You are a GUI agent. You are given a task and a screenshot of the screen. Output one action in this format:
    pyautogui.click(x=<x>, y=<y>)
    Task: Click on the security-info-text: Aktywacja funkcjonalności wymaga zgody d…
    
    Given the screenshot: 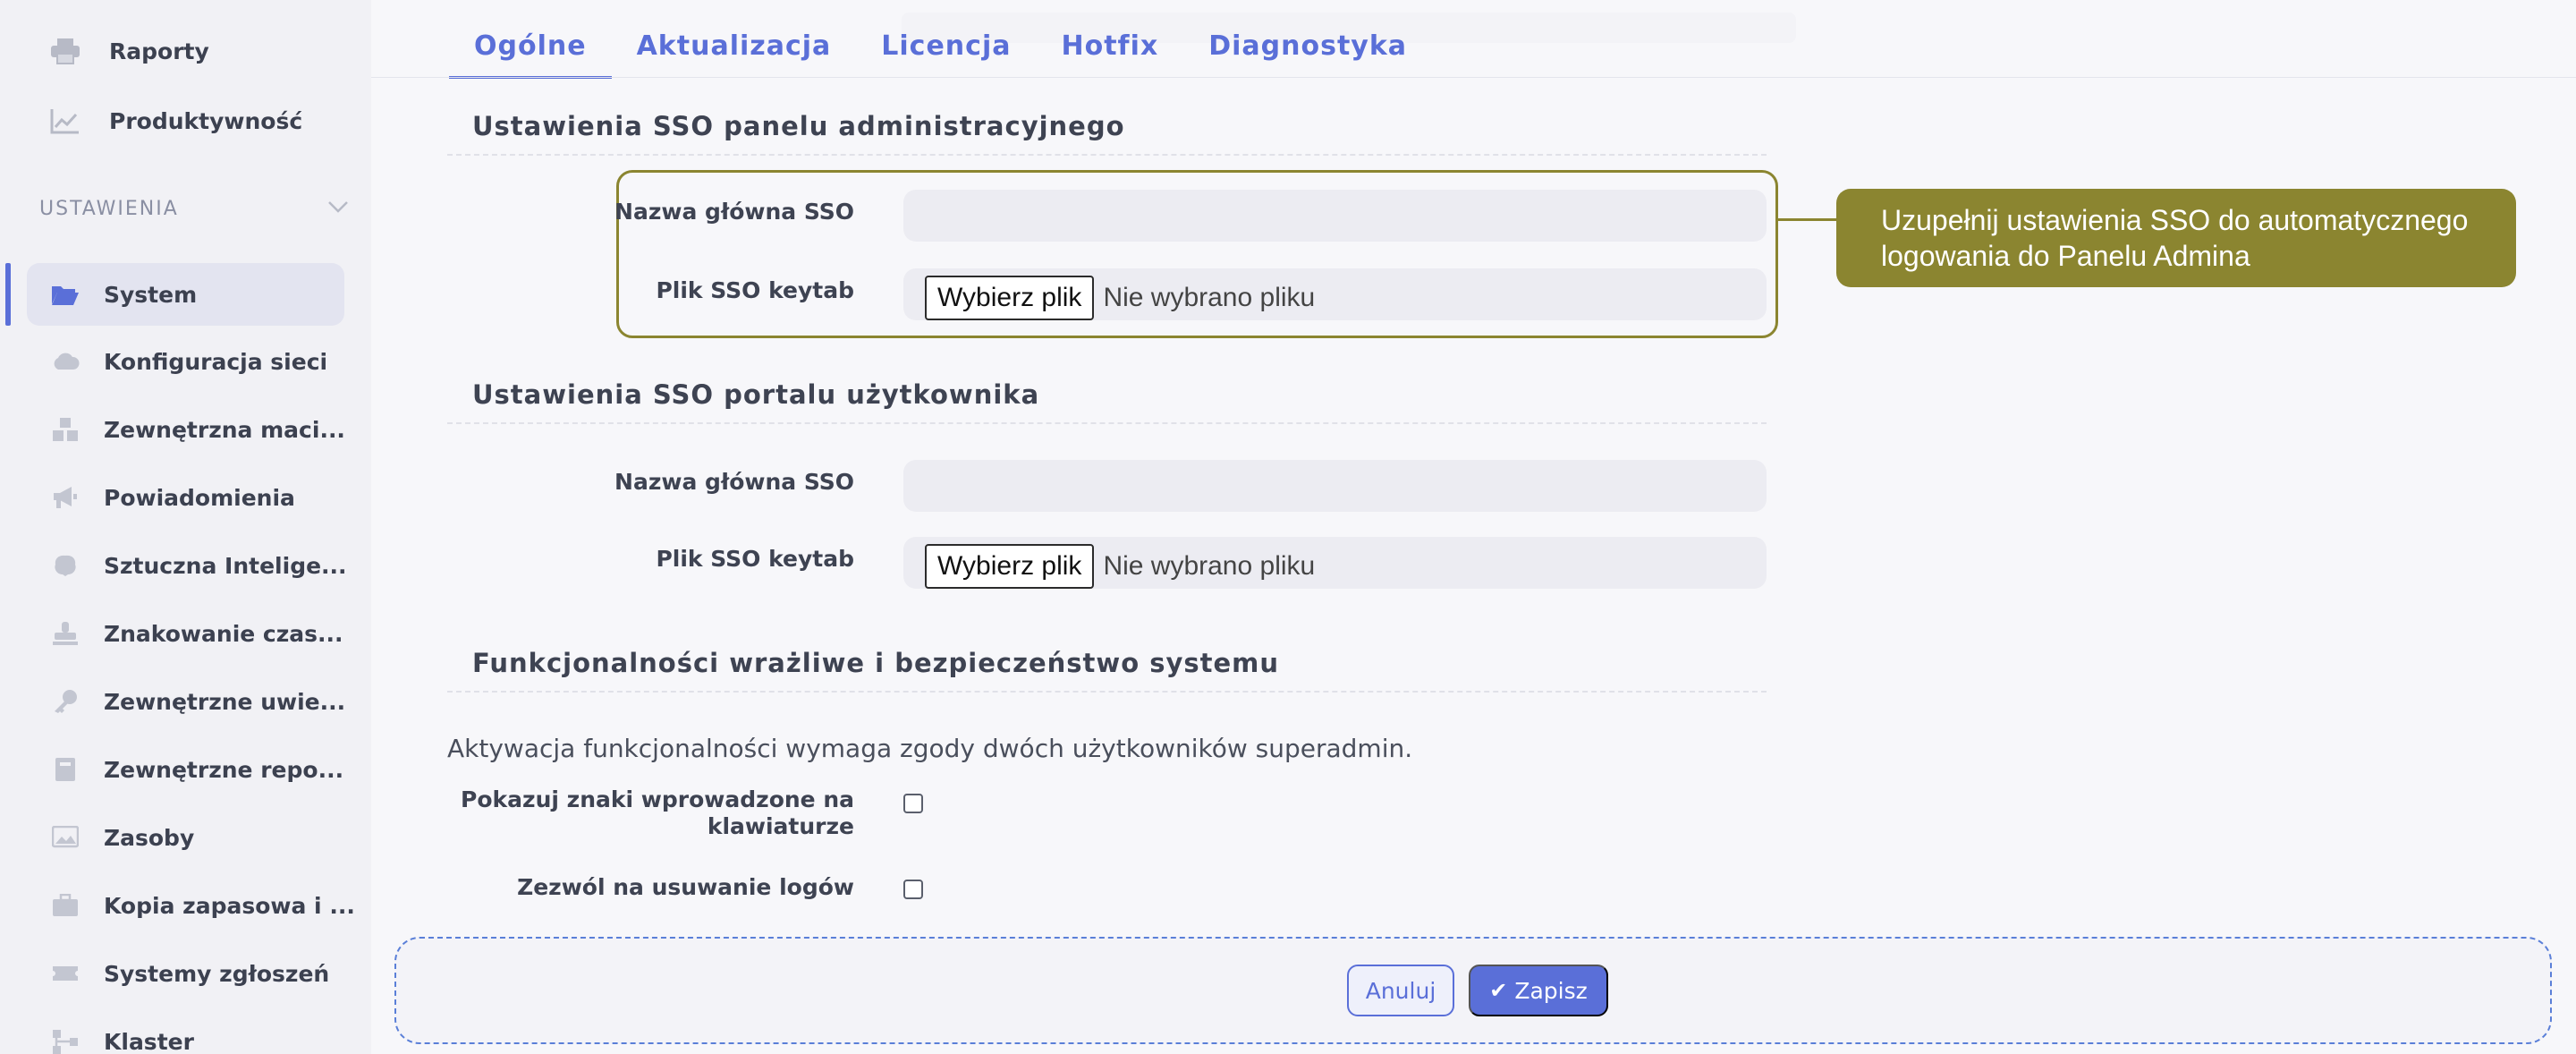 What is the action you would take?
    pyautogui.click(x=930, y=749)
    